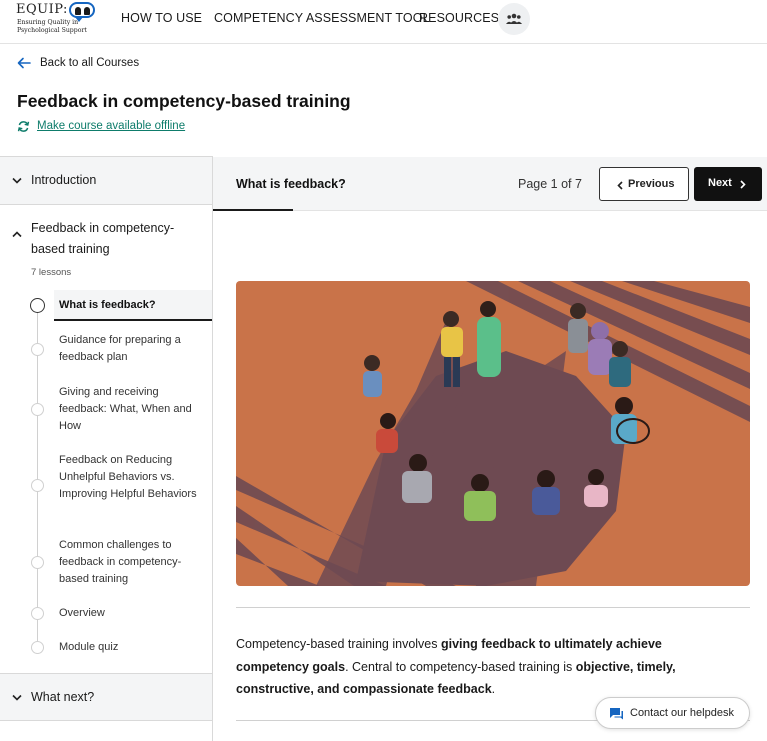  I want to click on lesson-label: What is feedback?, so click(107, 305).